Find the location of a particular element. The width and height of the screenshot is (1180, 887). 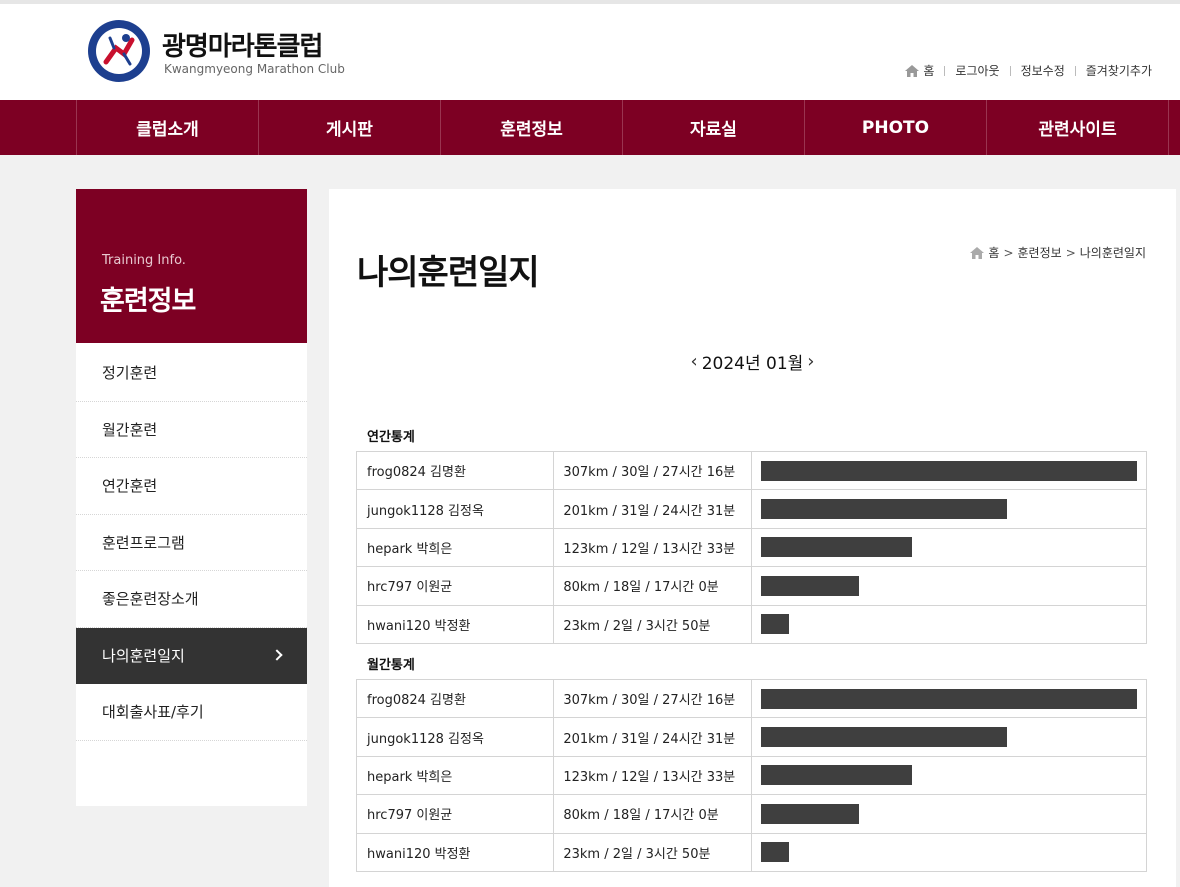

section-label: 연간통계 is located at coordinates (391, 437).